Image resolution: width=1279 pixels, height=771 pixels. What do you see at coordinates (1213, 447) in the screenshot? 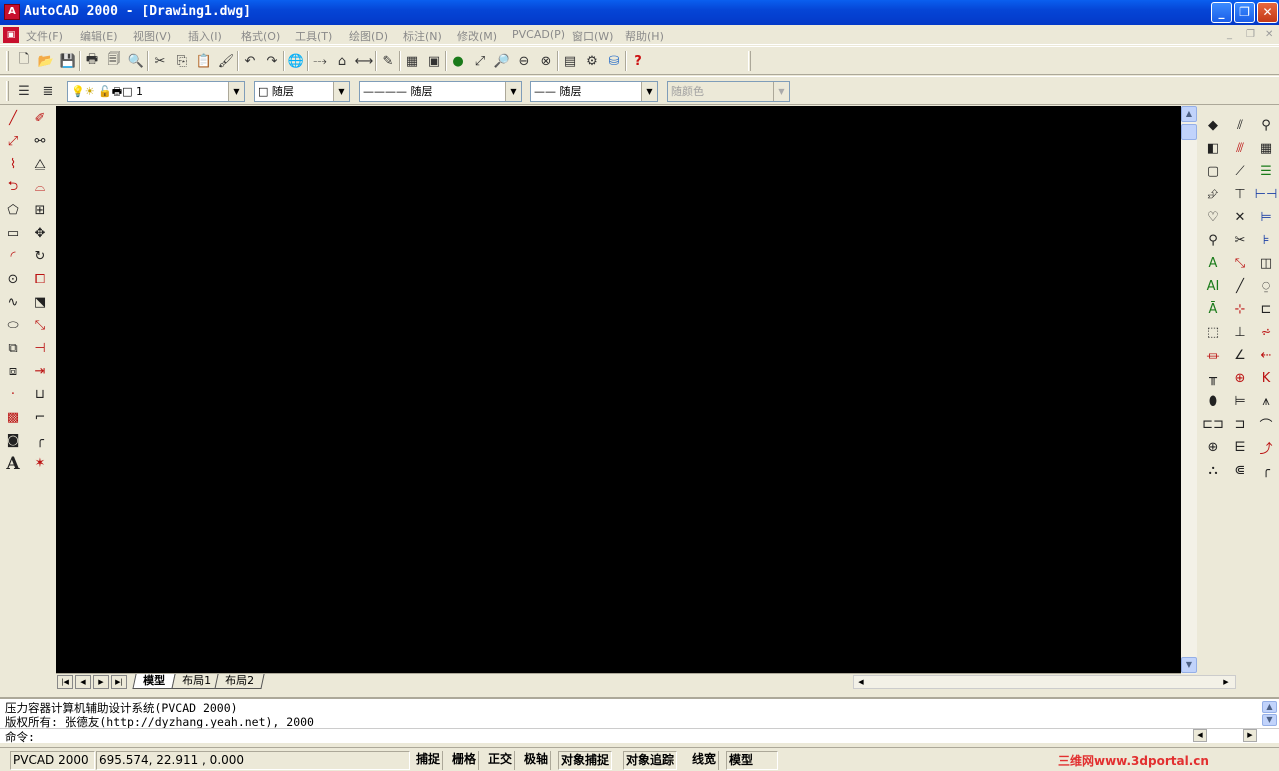
I see `target-icon: ⊕` at bounding box center [1213, 447].